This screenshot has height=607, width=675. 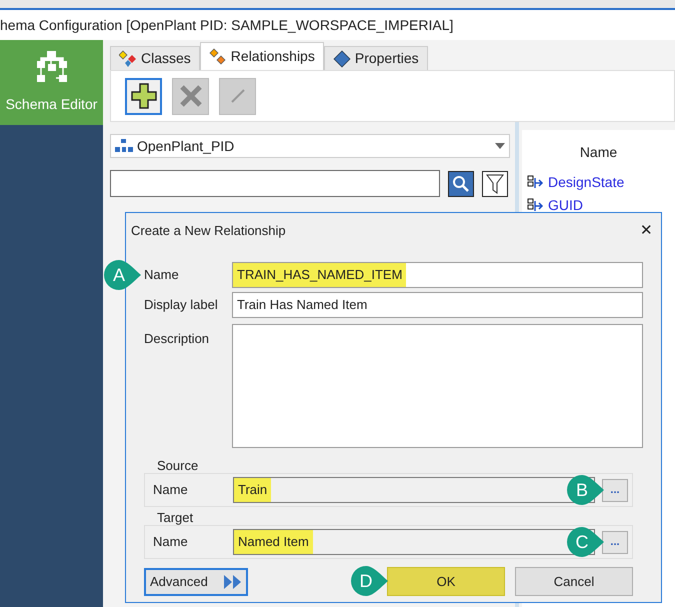 What do you see at coordinates (341, 59) in the screenshot?
I see `diamond-icon` at bounding box center [341, 59].